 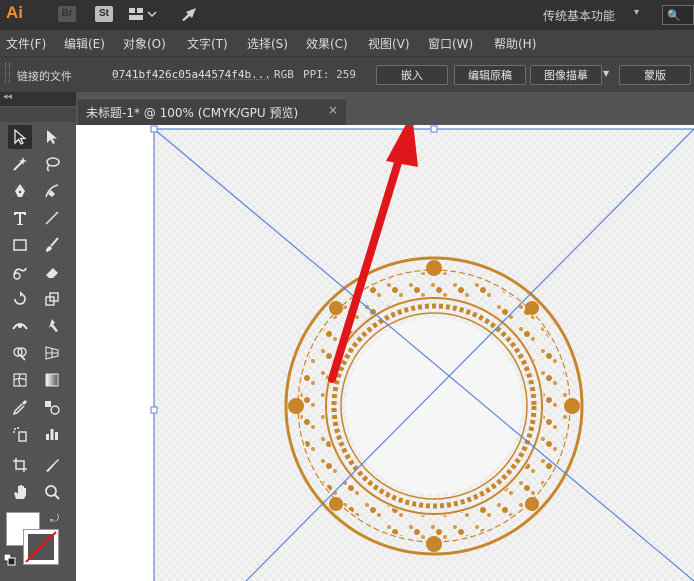 What do you see at coordinates (52, 218) in the screenshot?
I see `line-segment-tool-icon` at bounding box center [52, 218].